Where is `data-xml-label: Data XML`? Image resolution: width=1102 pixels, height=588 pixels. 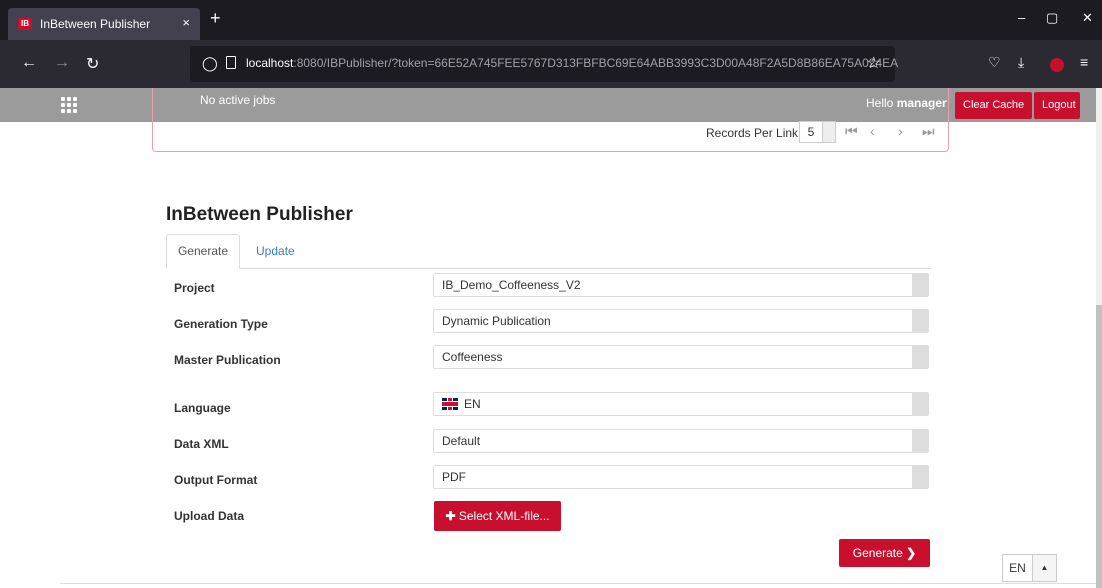
data-xml-label: Data XML is located at coordinates (201, 444).